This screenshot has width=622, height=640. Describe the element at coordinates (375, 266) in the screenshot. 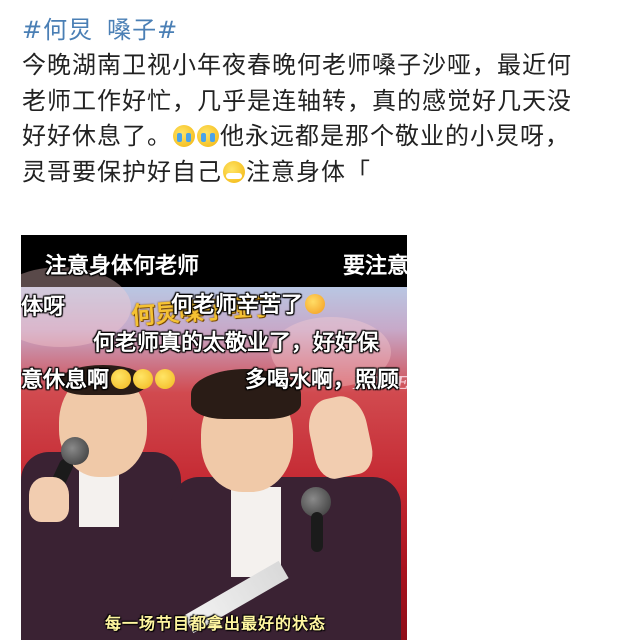

I see `danmaku-comment: 要注意` at that location.